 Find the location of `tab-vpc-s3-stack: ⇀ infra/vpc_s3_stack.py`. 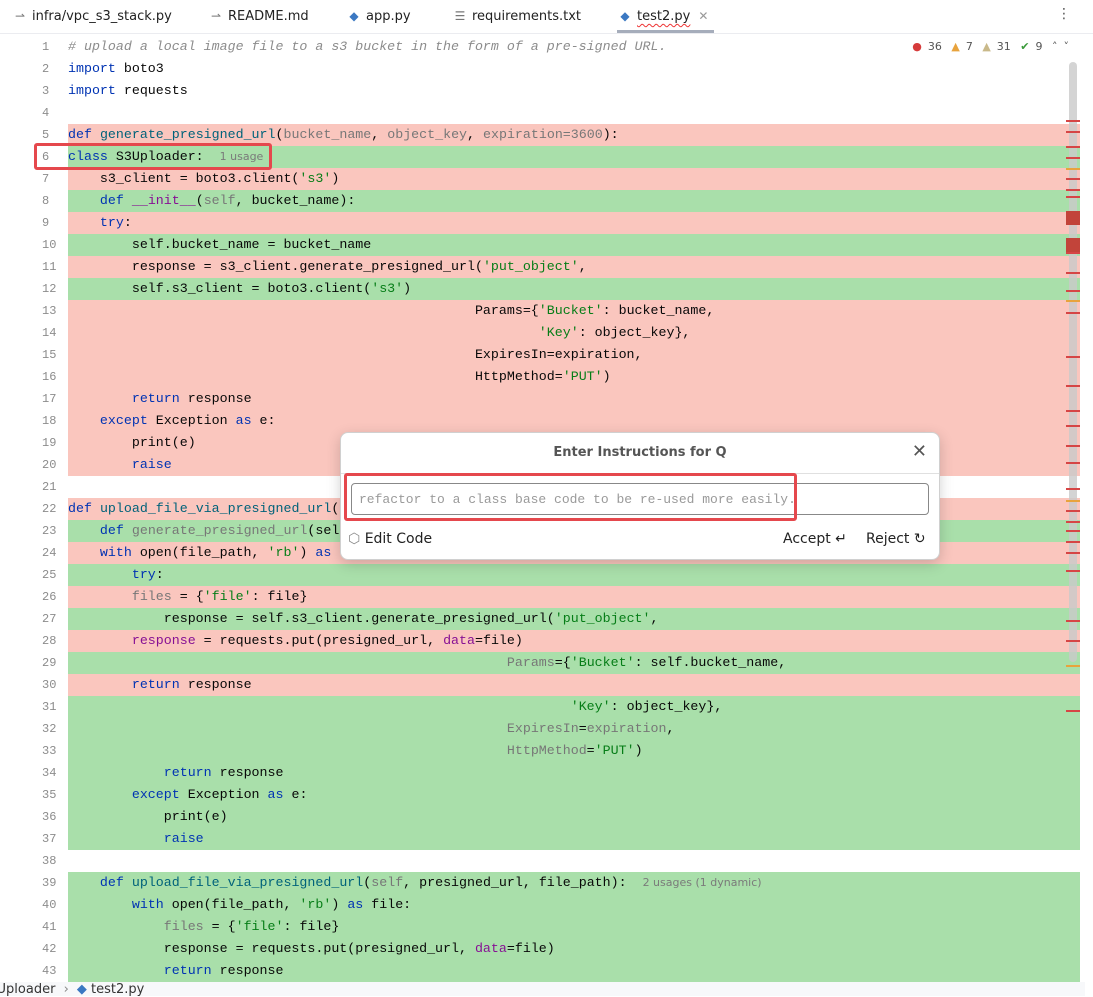

tab-vpc-s3-stack: ⇀ infra/vpc_s3_stack.py is located at coordinates (92, 16).